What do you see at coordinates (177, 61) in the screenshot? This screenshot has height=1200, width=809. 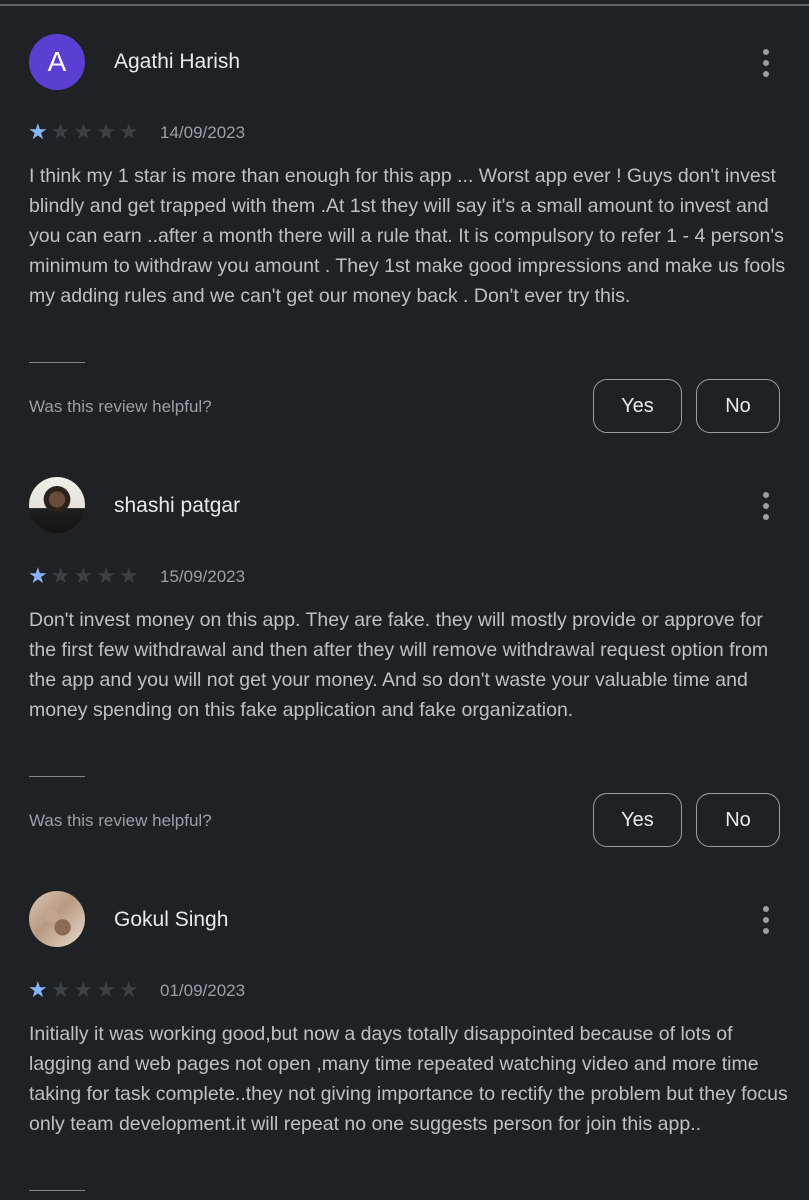 I see `reviewer-name: Agathi Harish` at bounding box center [177, 61].